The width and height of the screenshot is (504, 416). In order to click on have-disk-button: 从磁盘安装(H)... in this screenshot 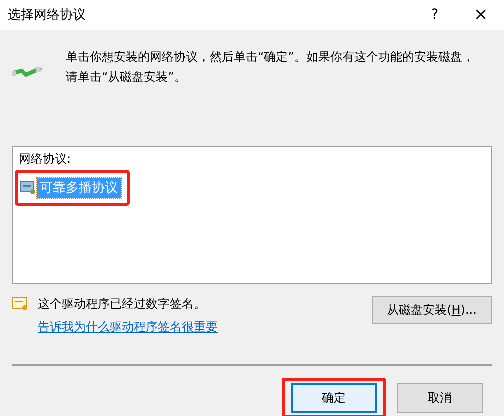, I will do `click(432, 310)`.